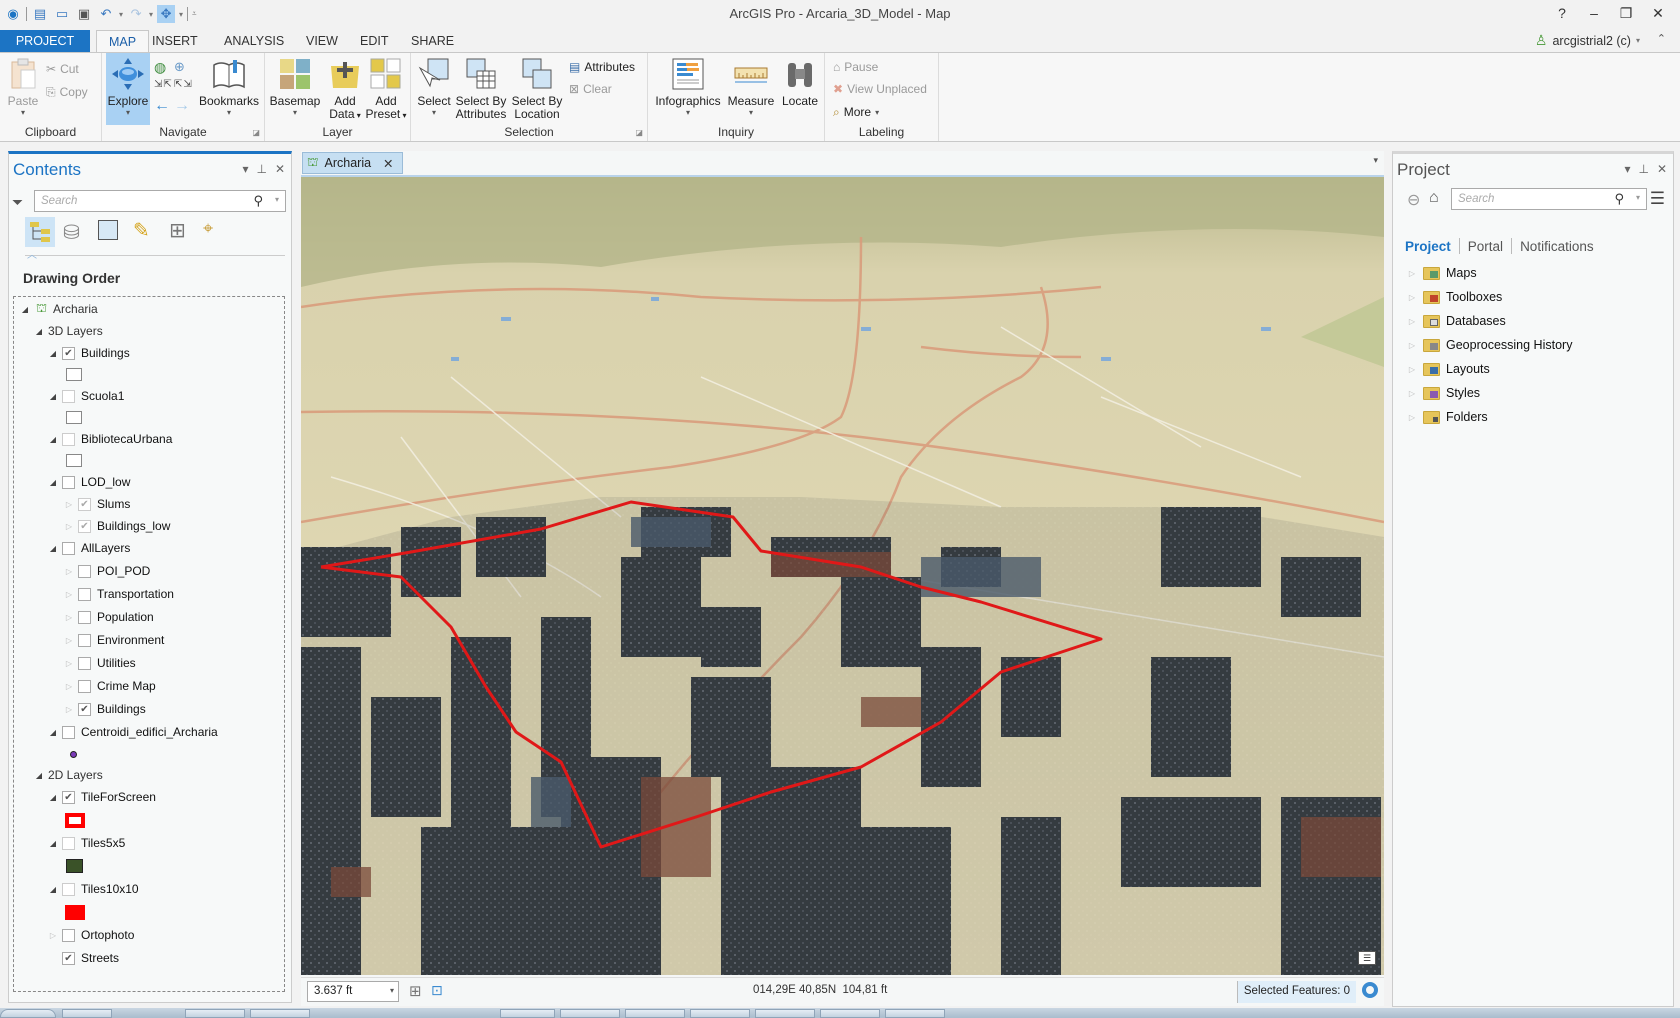 This screenshot has height=1018, width=1680. What do you see at coordinates (254, 41) in the screenshot?
I see `tab-analysis: ANALYSIS` at bounding box center [254, 41].